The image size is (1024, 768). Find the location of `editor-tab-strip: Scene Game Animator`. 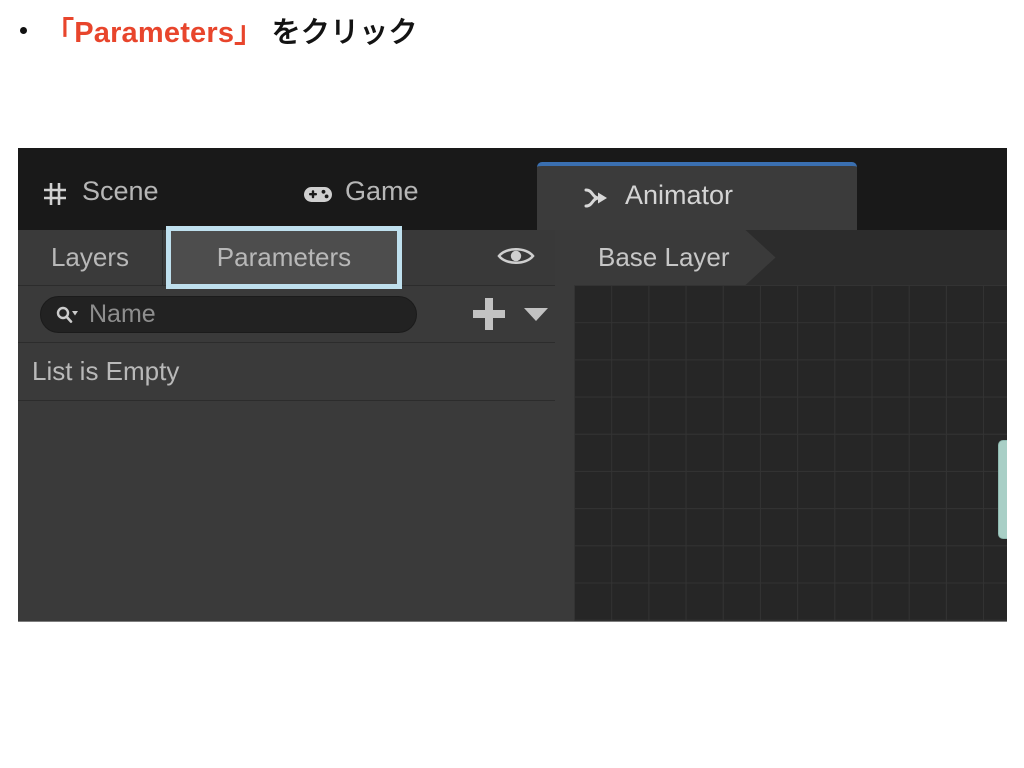

editor-tab-strip: Scene Game Animator is located at coordinates (512, 189).